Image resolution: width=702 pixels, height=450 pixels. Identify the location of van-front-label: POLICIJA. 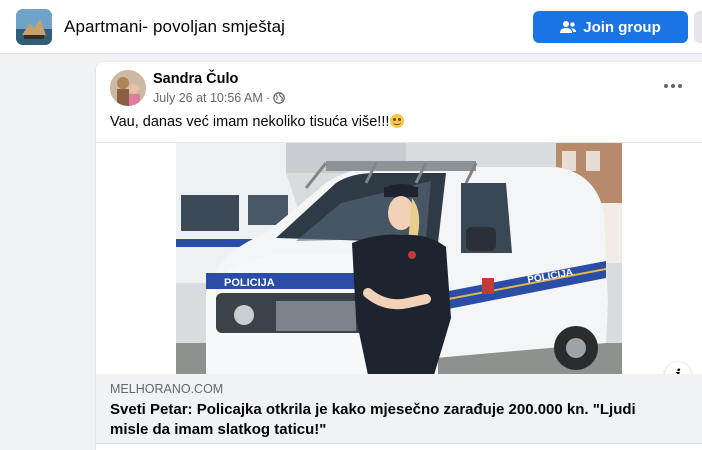
(249, 283).